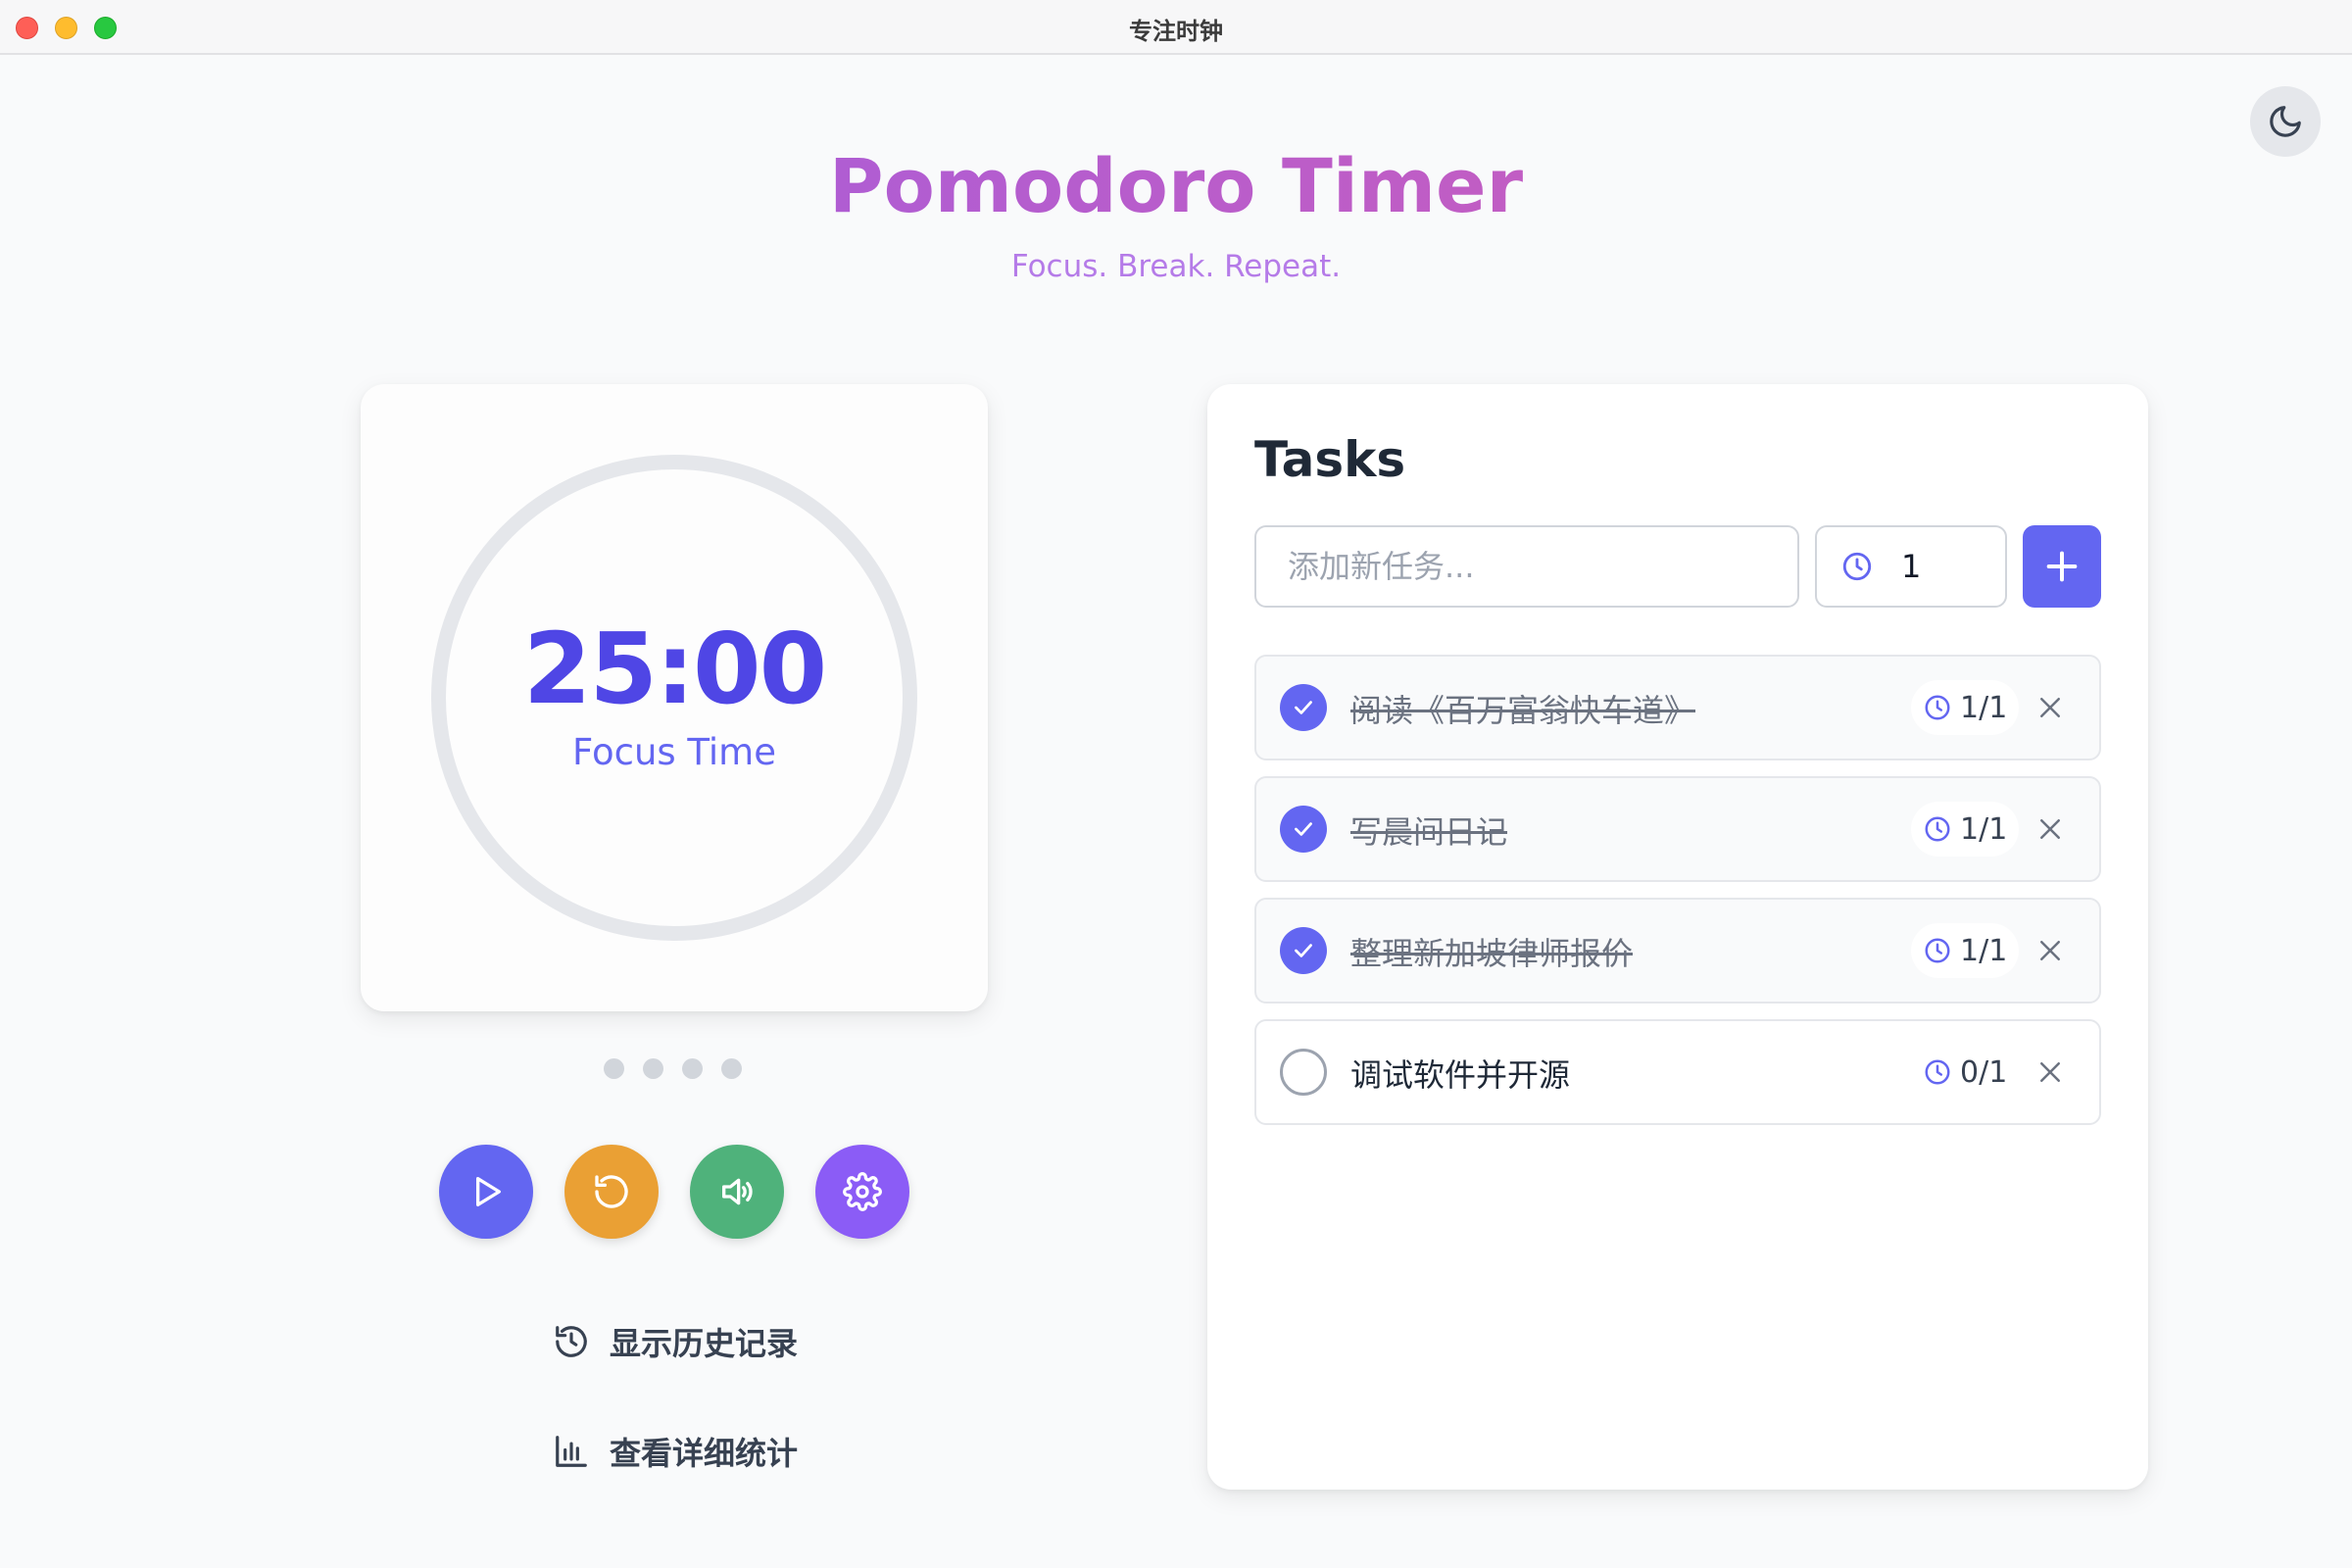  What do you see at coordinates (674, 1192) in the screenshot?
I see `timer-controls` at bounding box center [674, 1192].